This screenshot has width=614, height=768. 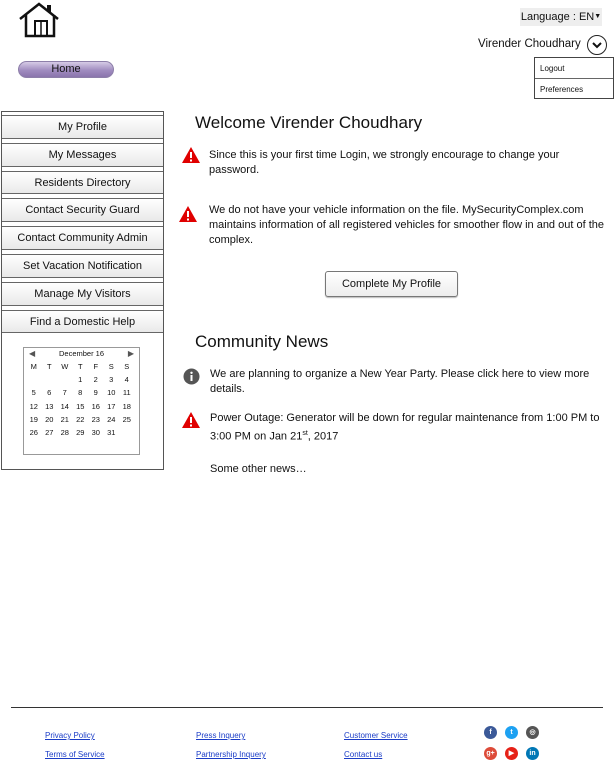 What do you see at coordinates (81, 432) in the screenshot?
I see `calendar-day: 29` at bounding box center [81, 432].